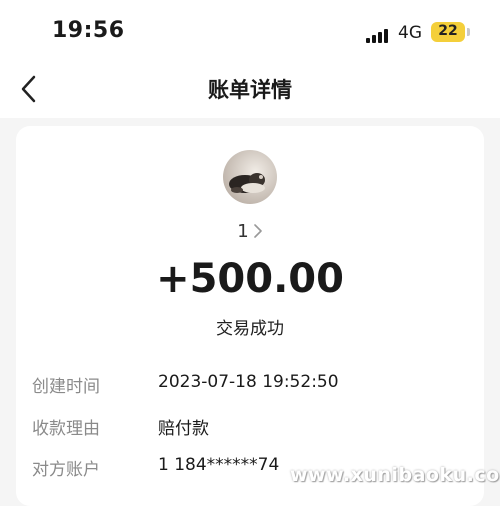 This screenshot has height=506, width=500. I want to click on battery-icon: 22, so click(450, 32).